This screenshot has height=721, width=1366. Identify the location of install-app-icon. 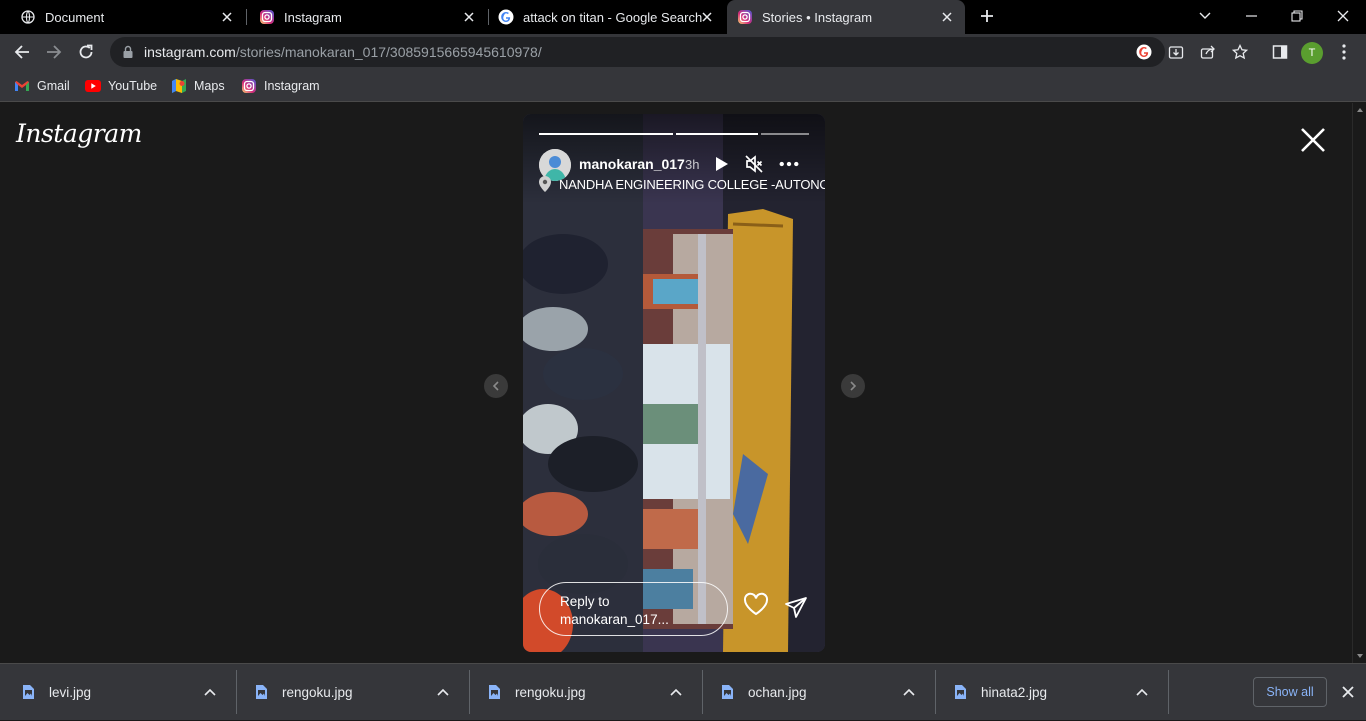
(1176, 52).